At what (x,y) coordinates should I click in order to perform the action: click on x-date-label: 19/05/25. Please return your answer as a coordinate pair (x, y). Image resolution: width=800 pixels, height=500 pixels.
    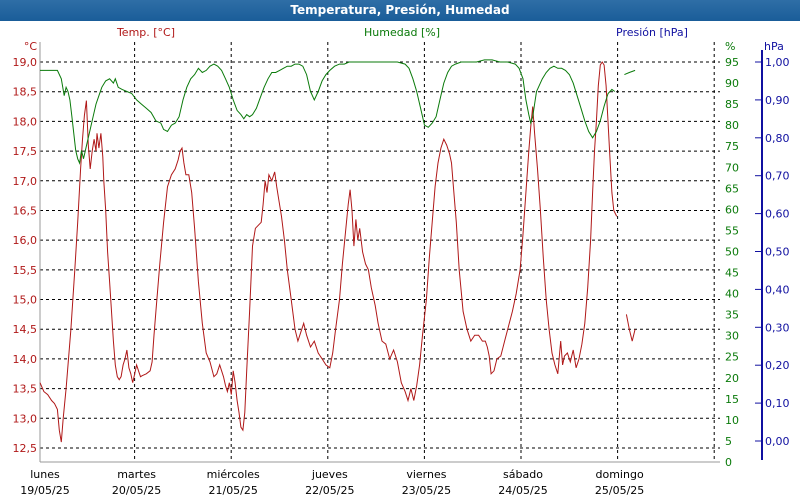
    Looking at the image, I should click on (44, 490).